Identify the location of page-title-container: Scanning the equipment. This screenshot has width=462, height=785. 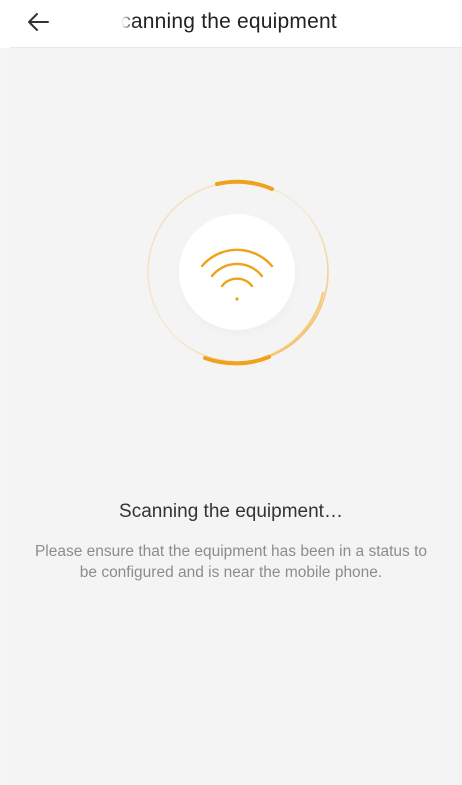
(250, 22).